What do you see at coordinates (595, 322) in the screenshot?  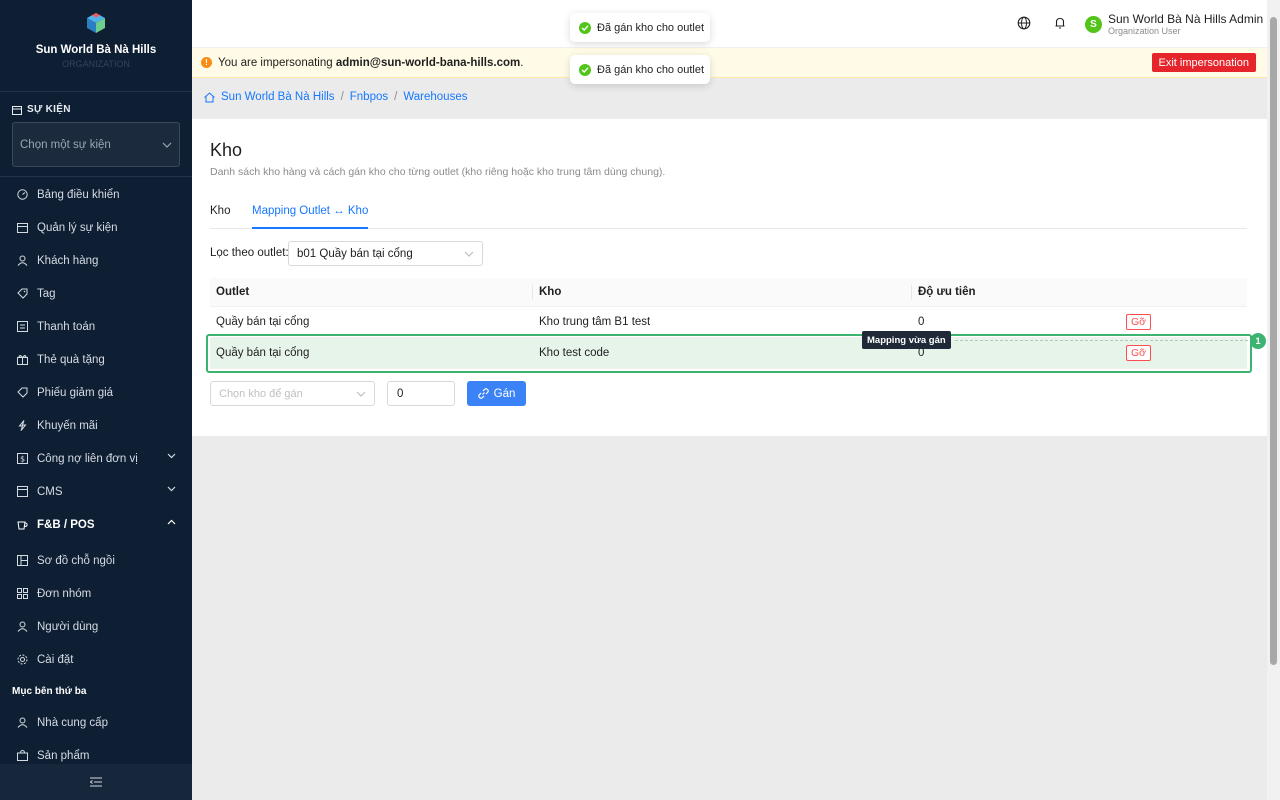 I see `cell-kho: Kho trung tâm B1 test` at bounding box center [595, 322].